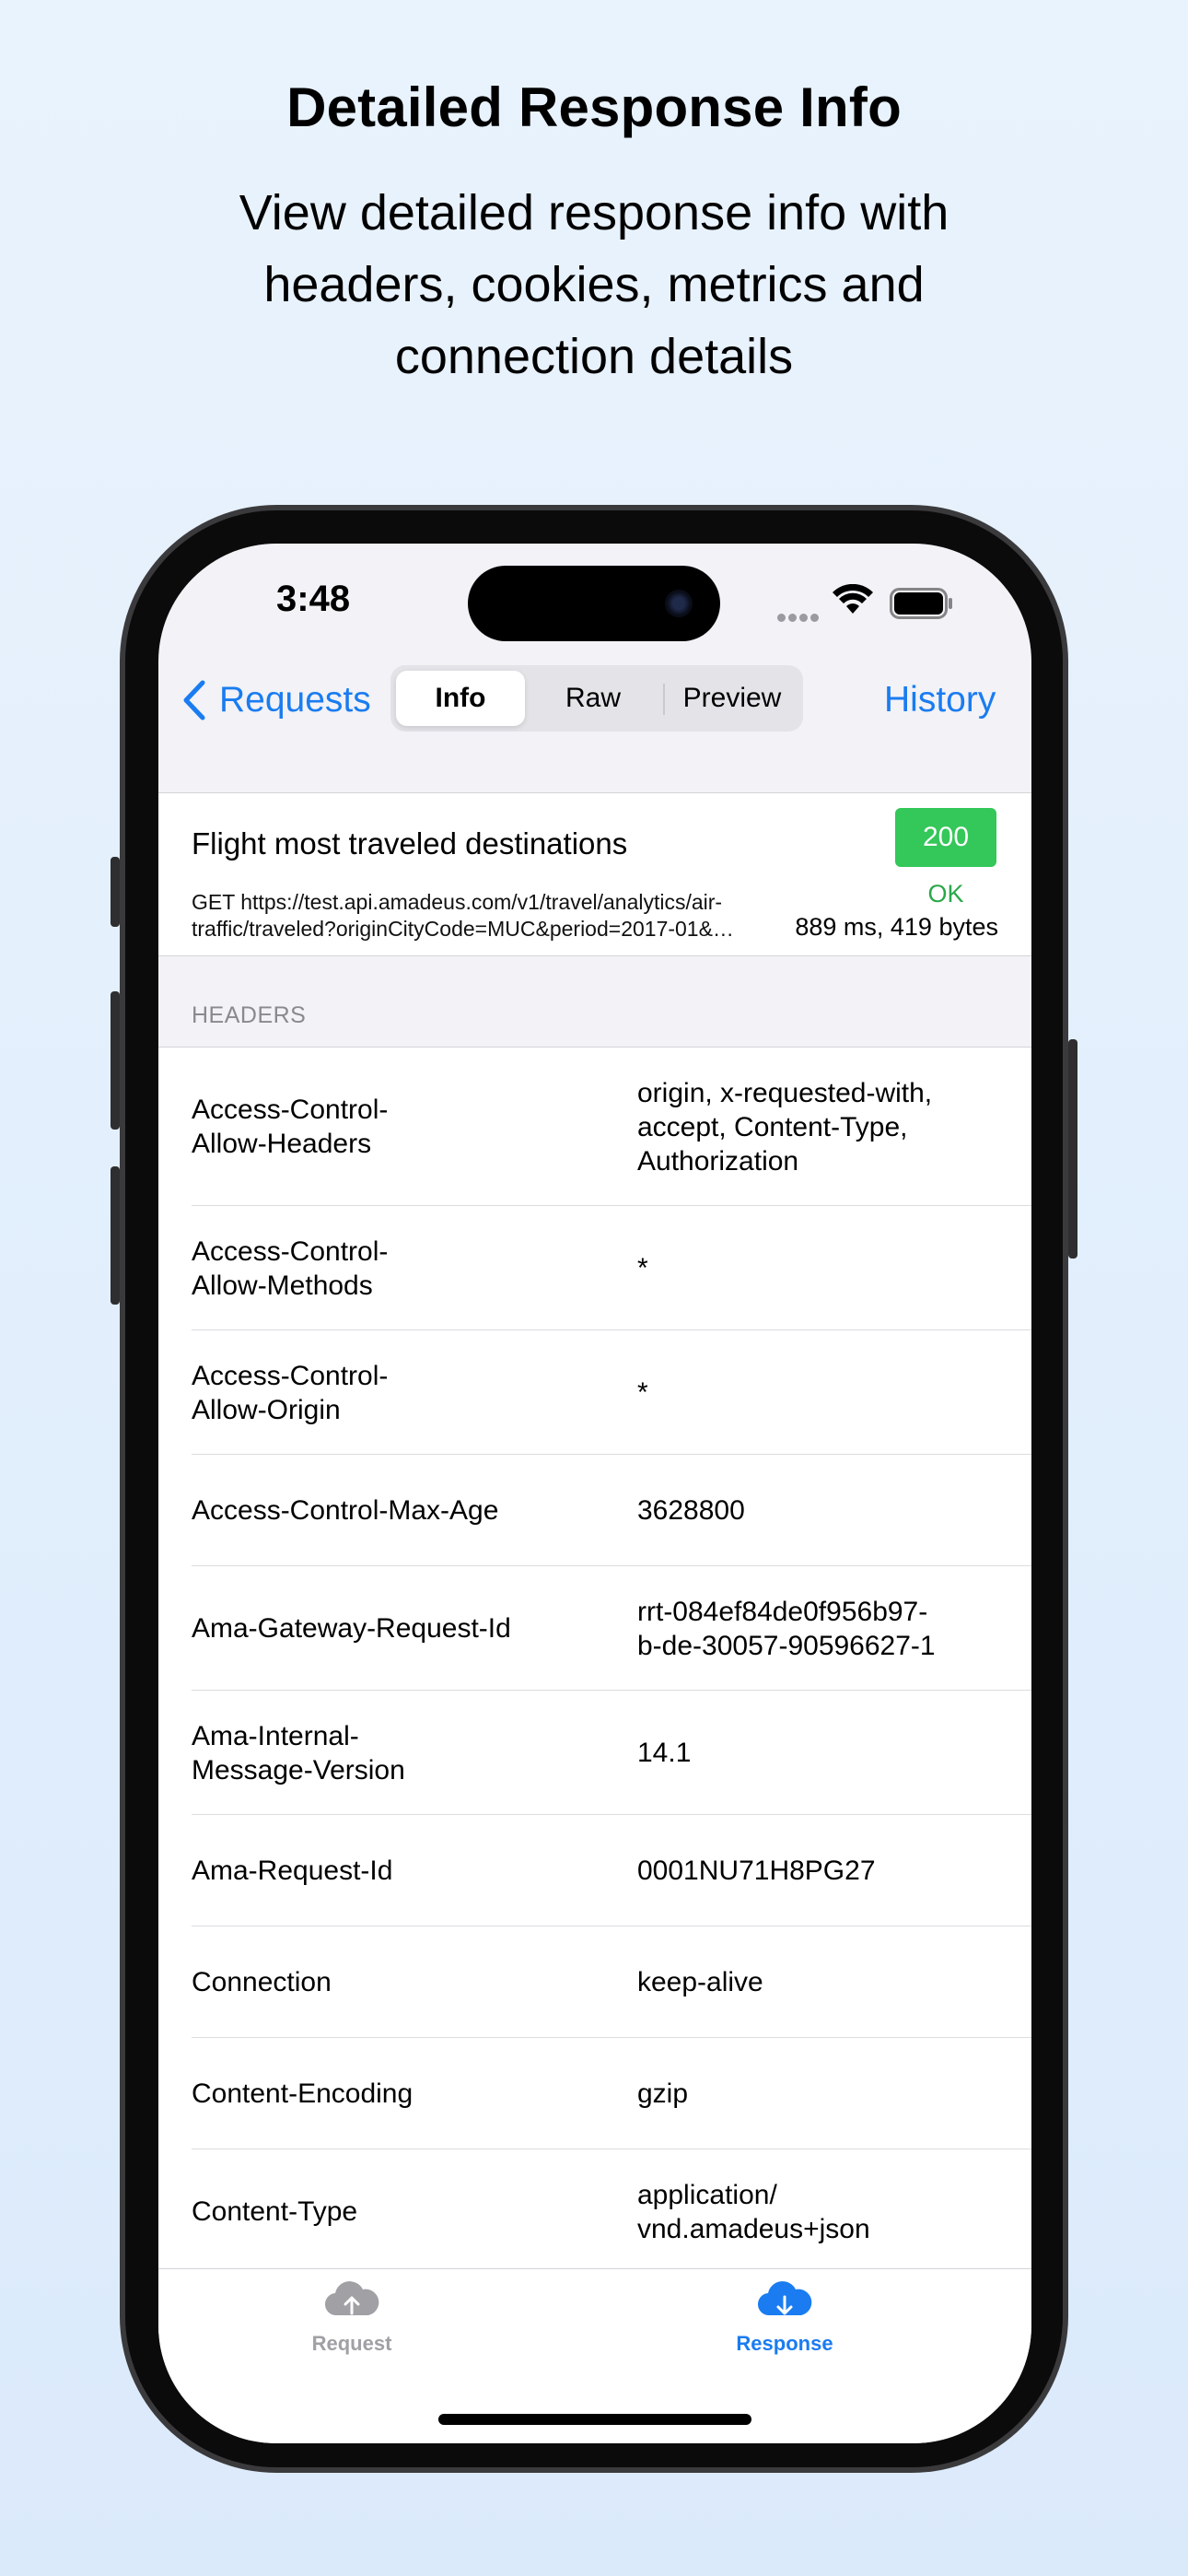 This screenshot has width=1188, height=2576. Describe the element at coordinates (352, 2317) in the screenshot. I see `tab-request: Request` at that location.